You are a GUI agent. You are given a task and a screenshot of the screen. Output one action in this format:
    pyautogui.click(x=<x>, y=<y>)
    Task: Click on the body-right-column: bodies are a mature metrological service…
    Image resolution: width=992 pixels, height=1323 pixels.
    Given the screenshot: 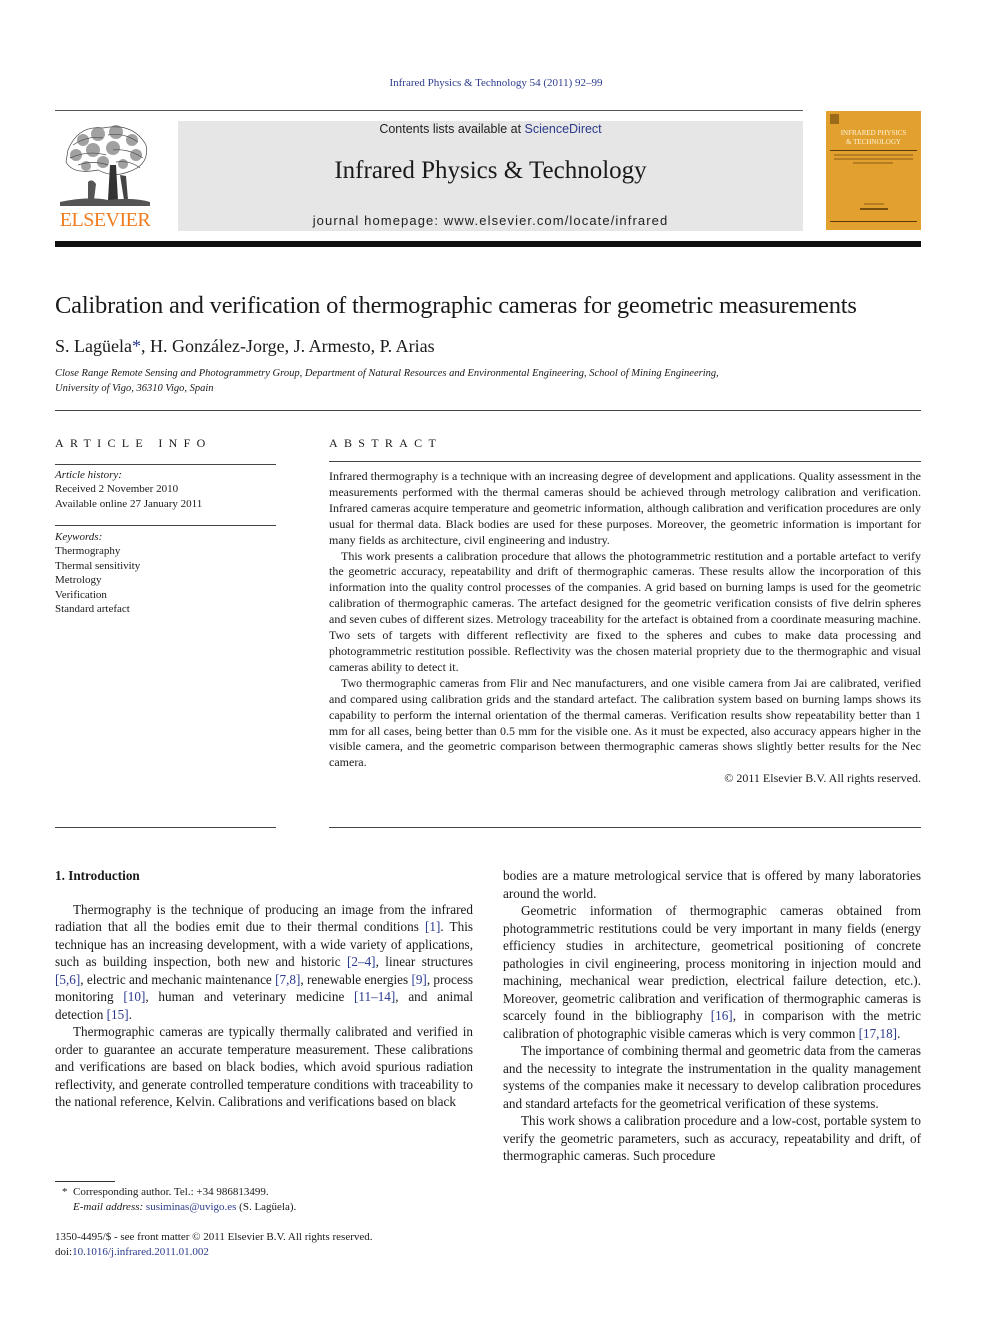 What is the action you would take?
    pyautogui.click(x=712, y=1016)
    